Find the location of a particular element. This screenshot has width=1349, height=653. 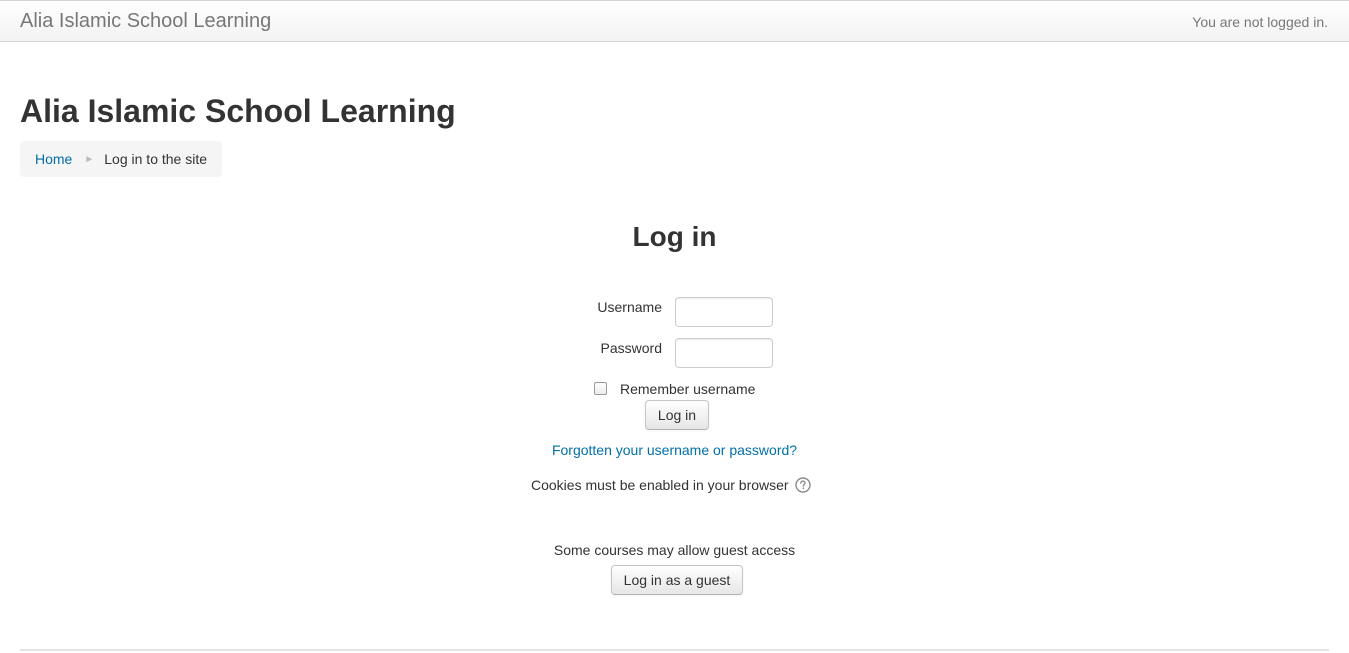

login-button: Log in is located at coordinates (677, 415).